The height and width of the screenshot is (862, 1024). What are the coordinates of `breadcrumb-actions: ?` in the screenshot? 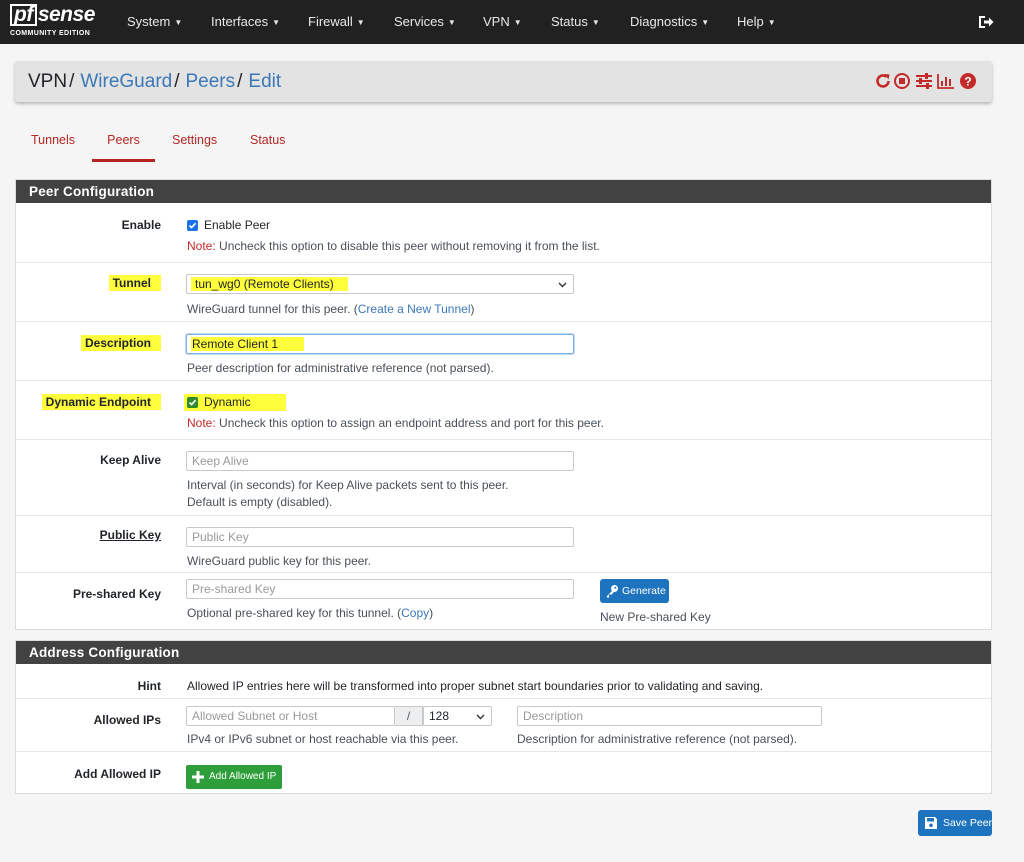 It's located at (926, 82).